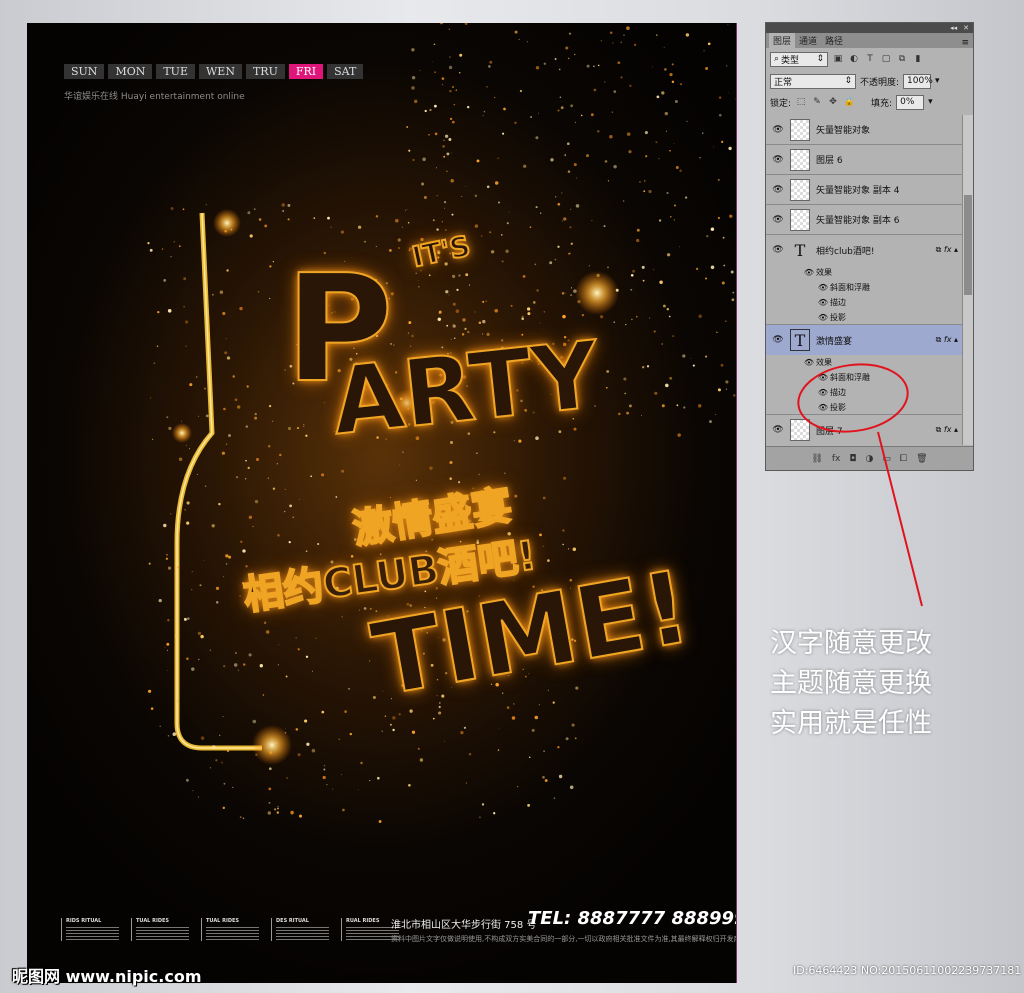 This screenshot has height=993, width=1024. I want to click on close-icon: ✕, so click(966, 28).